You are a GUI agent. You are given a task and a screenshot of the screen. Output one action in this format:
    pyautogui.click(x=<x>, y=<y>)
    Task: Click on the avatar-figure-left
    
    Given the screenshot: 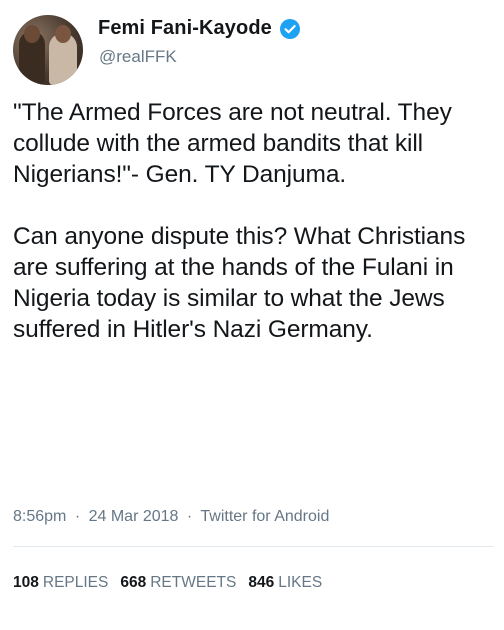 What is the action you would take?
    pyautogui.click(x=32, y=55)
    